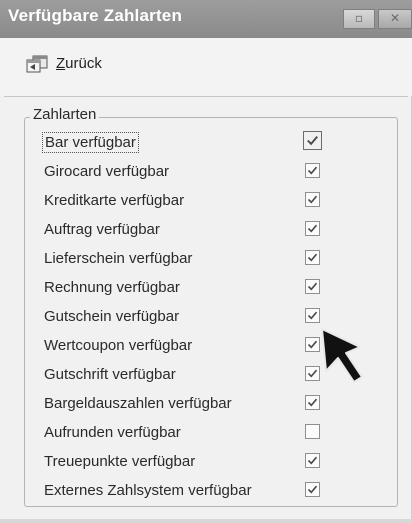  I want to click on payment-option-row: Treuepunkte verfügbar, so click(186, 462).